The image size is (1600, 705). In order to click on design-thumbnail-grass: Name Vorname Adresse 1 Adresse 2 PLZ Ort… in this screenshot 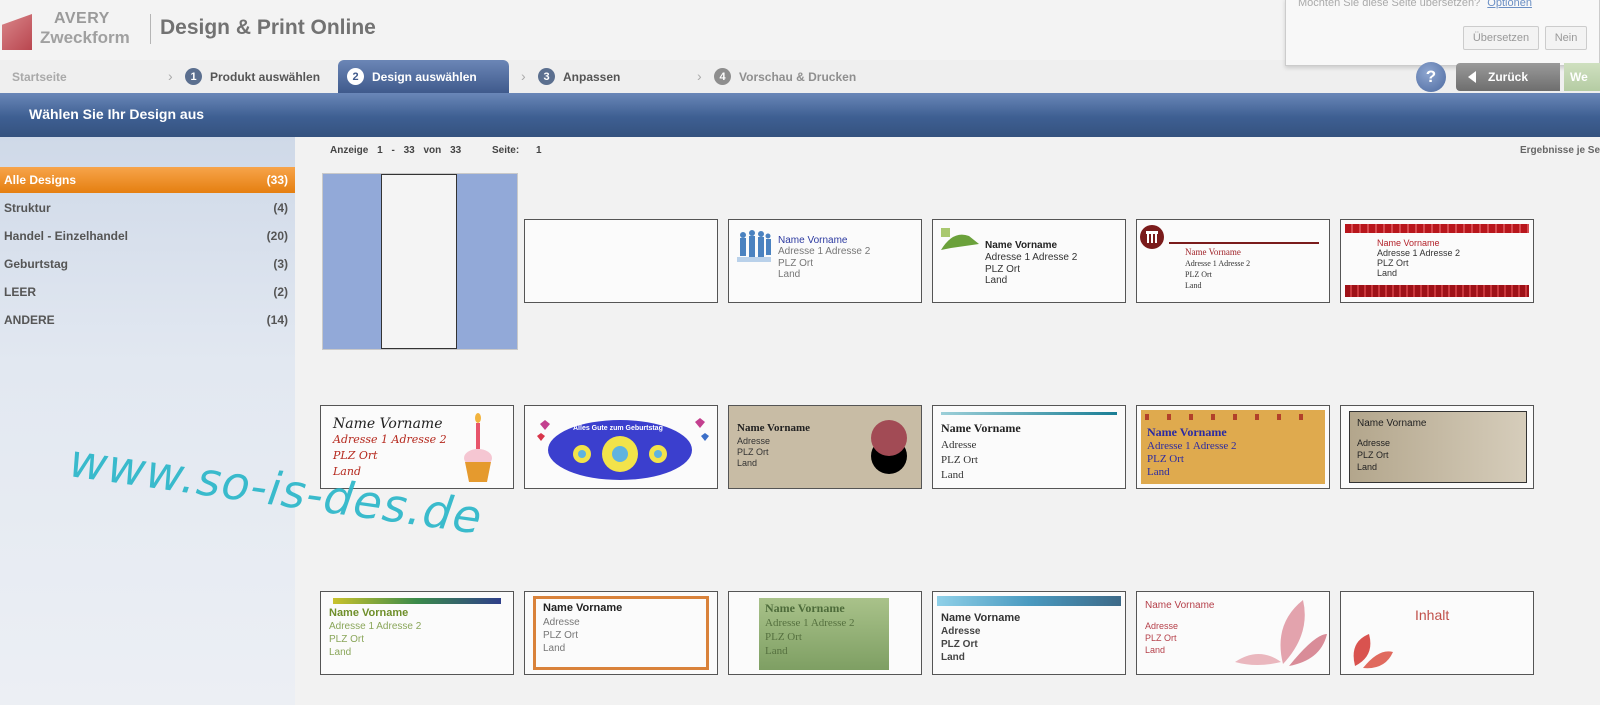, I will do `click(825, 633)`.